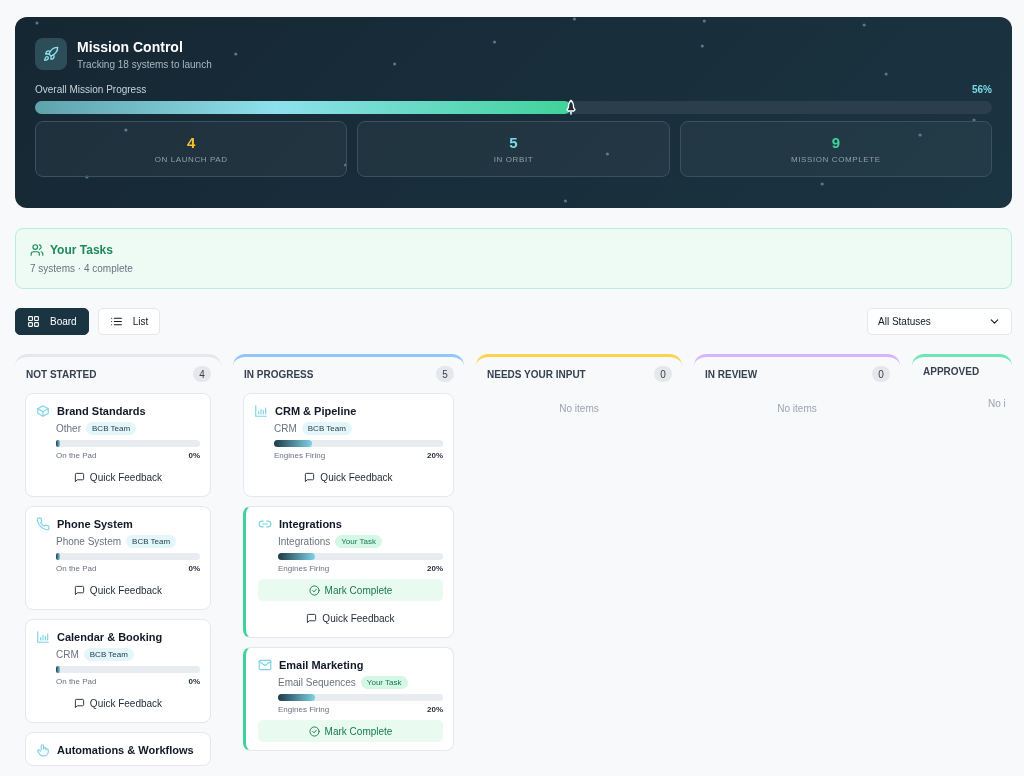 This screenshot has height=776, width=1024. Describe the element at coordinates (513, 142) in the screenshot. I see `stat-value: 5` at that location.